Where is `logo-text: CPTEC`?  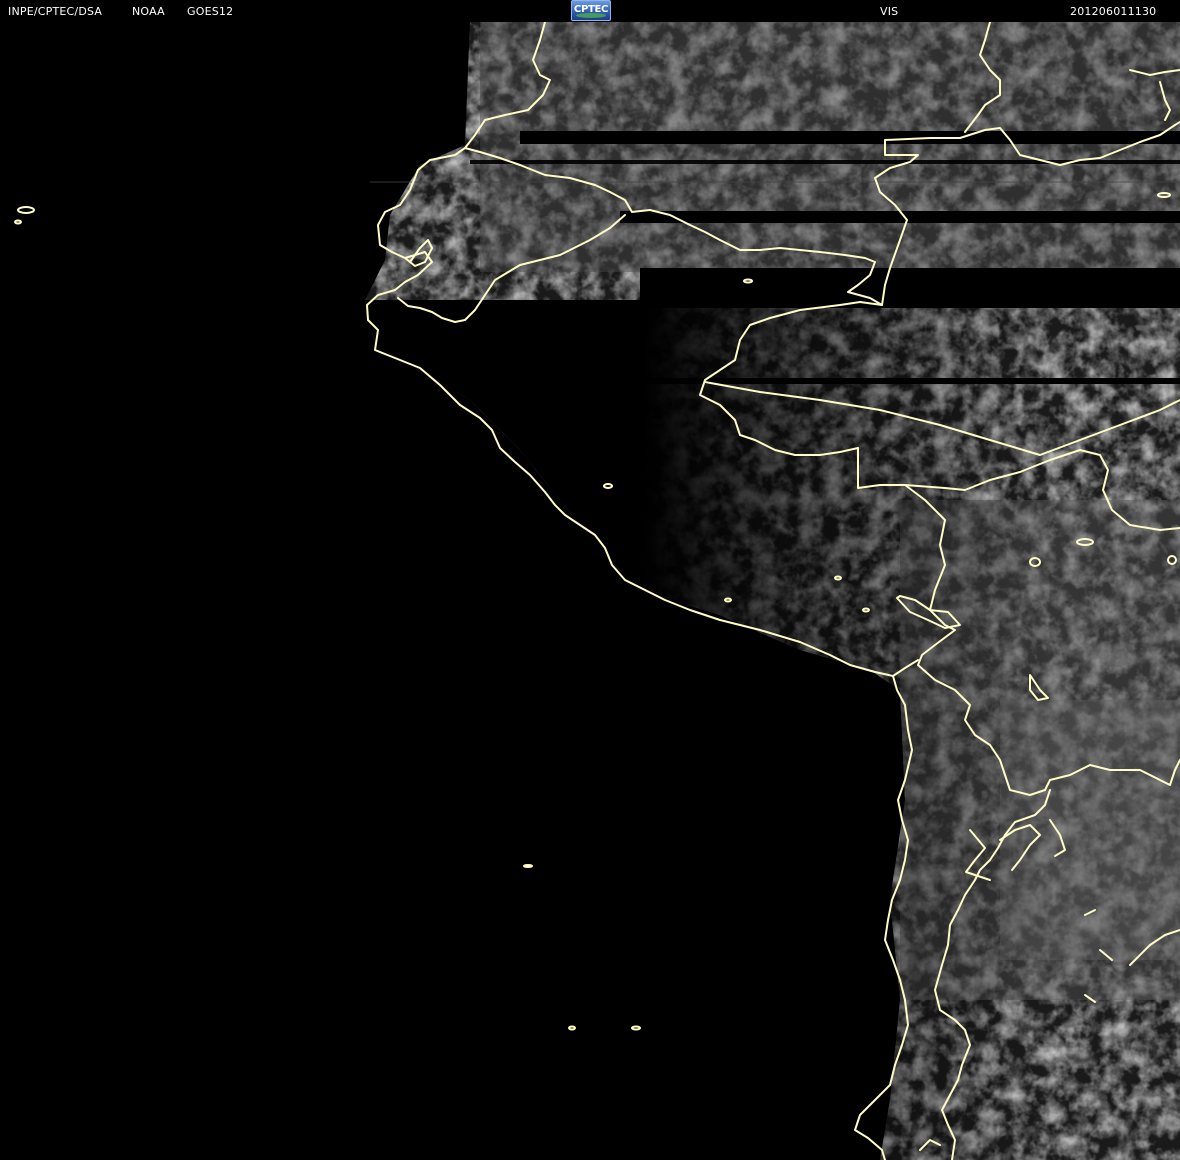
logo-text: CPTEC is located at coordinates (591, 9).